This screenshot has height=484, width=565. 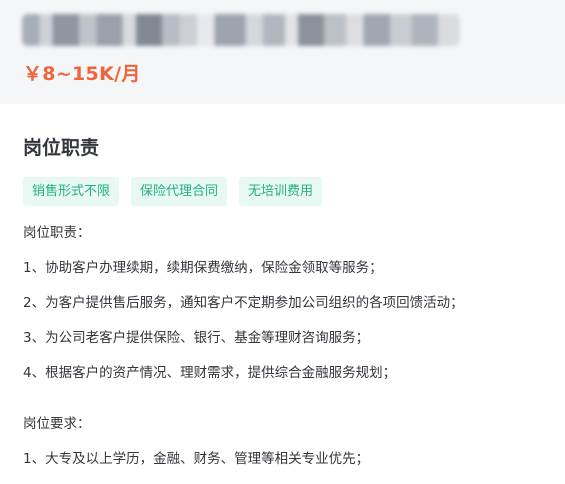 What do you see at coordinates (243, 303) in the screenshot?
I see `duty-item: 2、为客户提供售后服务，通知客户不定期参加公司组织的各项回馈活动；` at bounding box center [243, 303].